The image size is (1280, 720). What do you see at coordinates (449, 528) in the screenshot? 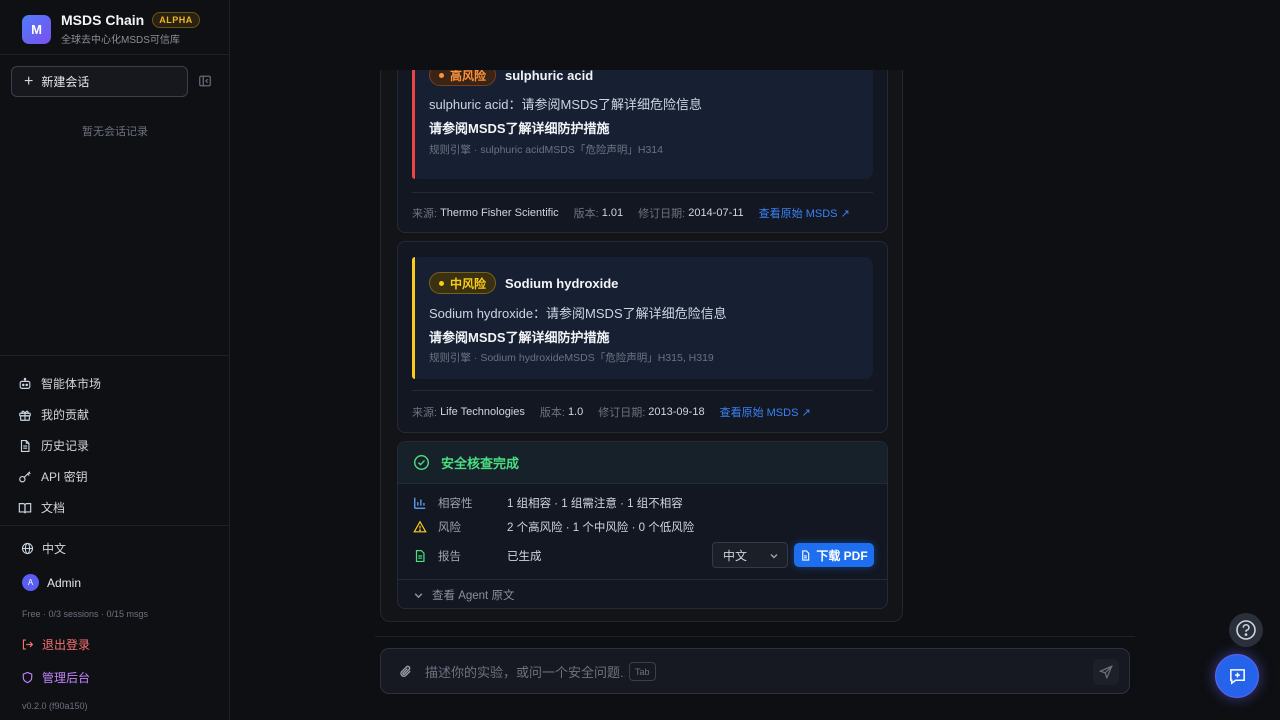
I see `summary-label: 风险` at bounding box center [449, 528].